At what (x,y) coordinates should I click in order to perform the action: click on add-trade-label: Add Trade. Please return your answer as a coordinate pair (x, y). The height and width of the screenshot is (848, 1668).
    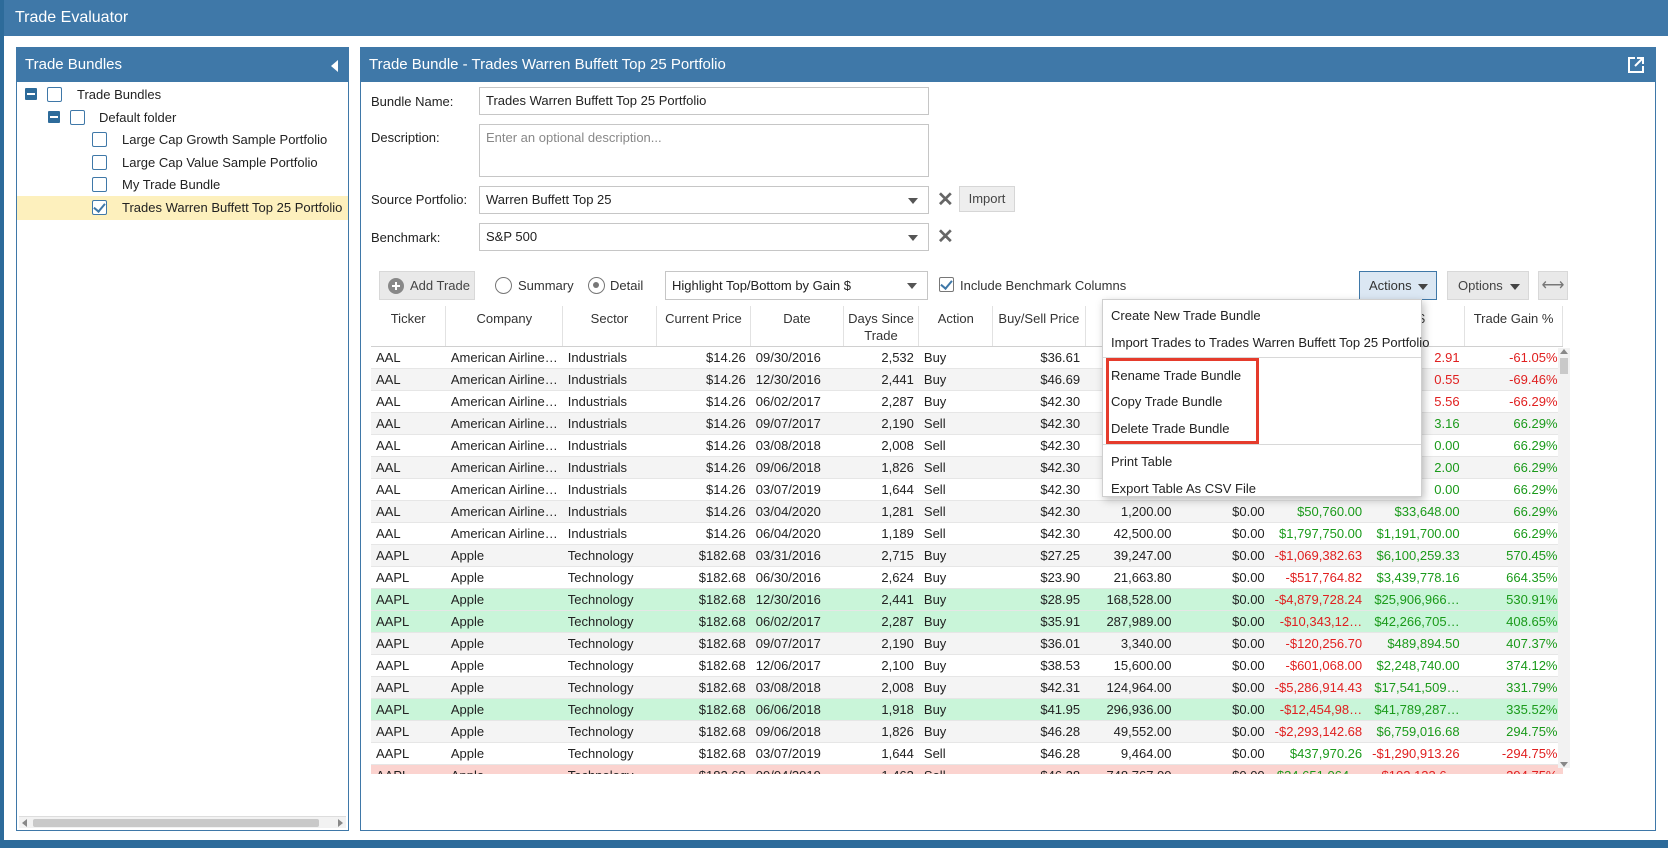
    Looking at the image, I should click on (440, 285).